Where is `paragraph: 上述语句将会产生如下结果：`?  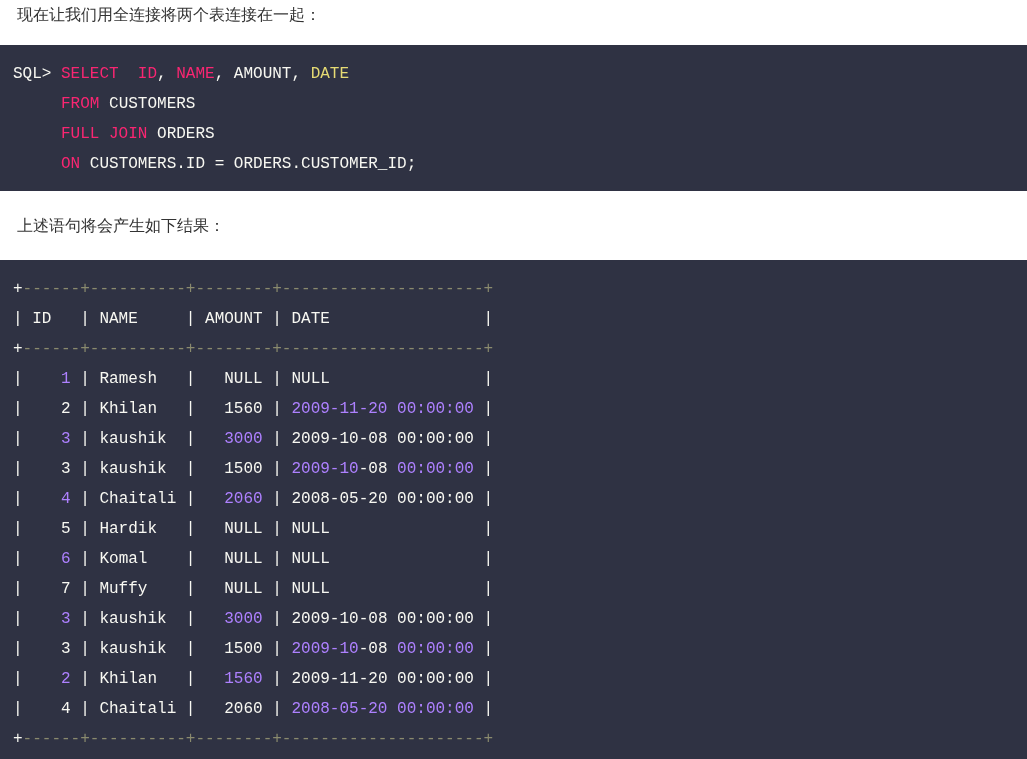 paragraph: 上述语句将会产生如下结果： is located at coordinates (121, 226).